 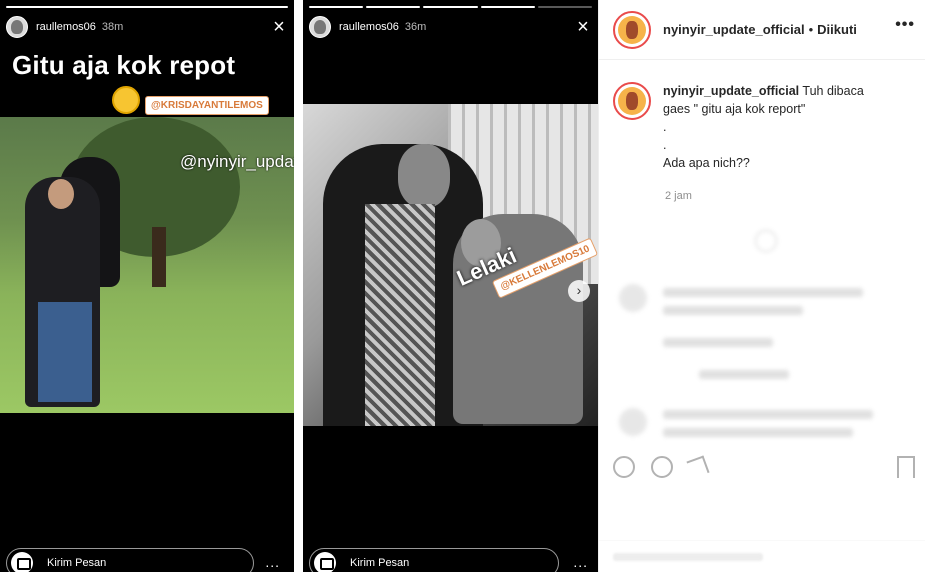 What do you see at coordinates (905, 25) in the screenshot?
I see `more-options-icon: •••` at bounding box center [905, 25].